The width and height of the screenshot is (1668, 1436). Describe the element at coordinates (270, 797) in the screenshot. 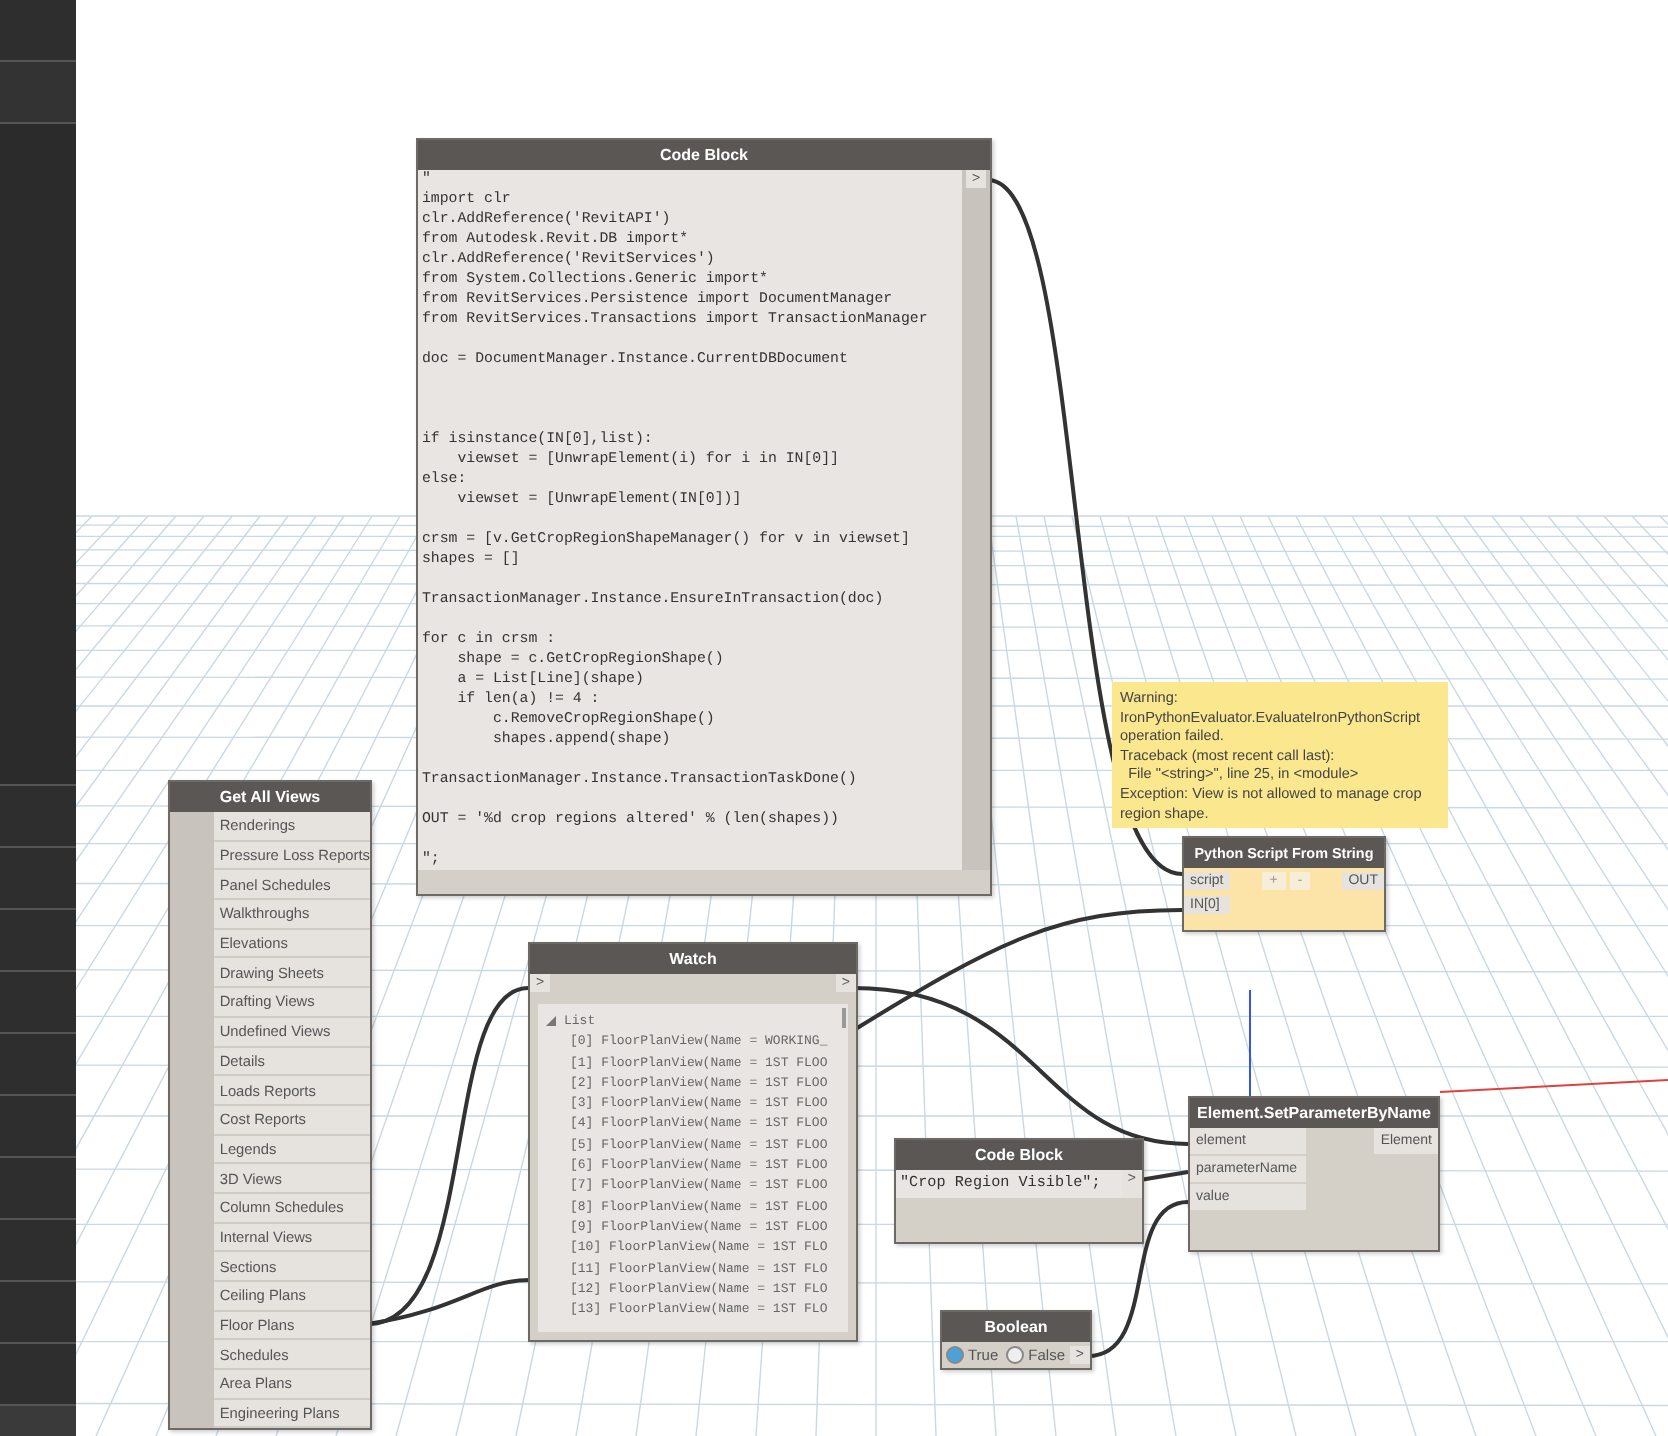

I see `node-title: Get All Views` at that location.